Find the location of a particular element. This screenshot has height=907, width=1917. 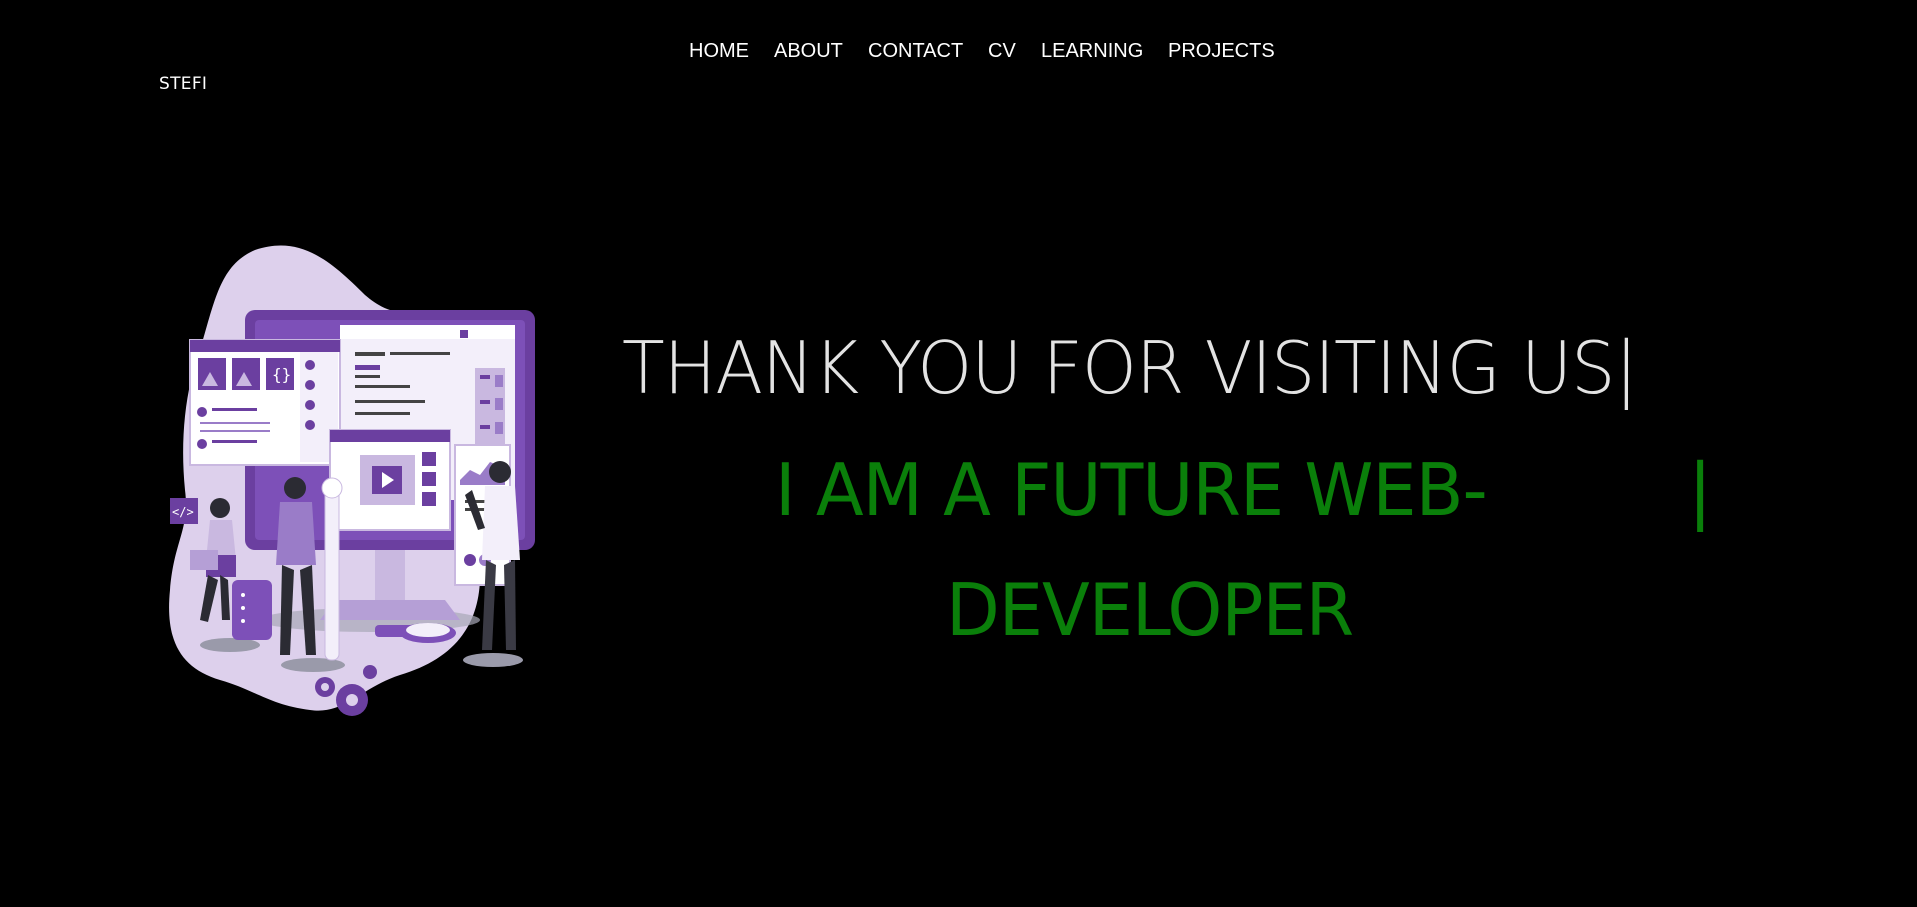

web-development-team-illustration: {} </> is located at coordinates (352, 480).